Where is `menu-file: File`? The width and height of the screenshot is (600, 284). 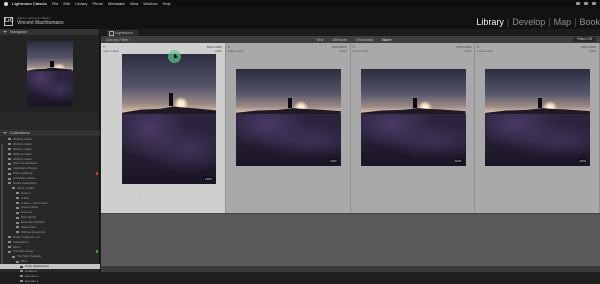 menu-file: File is located at coordinates (55, 3).